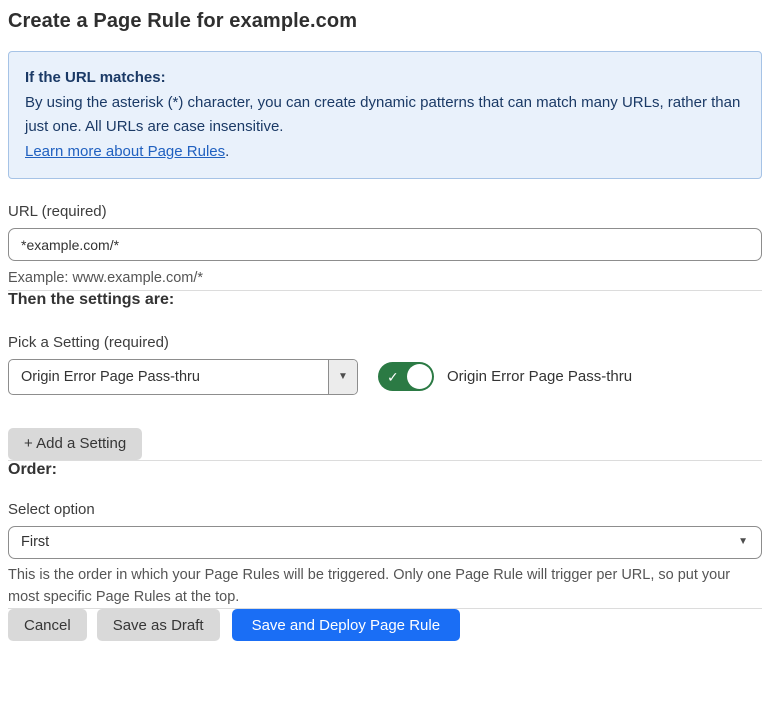 This screenshot has height=710, width=770. Describe the element at coordinates (385, 542) in the screenshot. I see `order-select: First ▼` at that location.